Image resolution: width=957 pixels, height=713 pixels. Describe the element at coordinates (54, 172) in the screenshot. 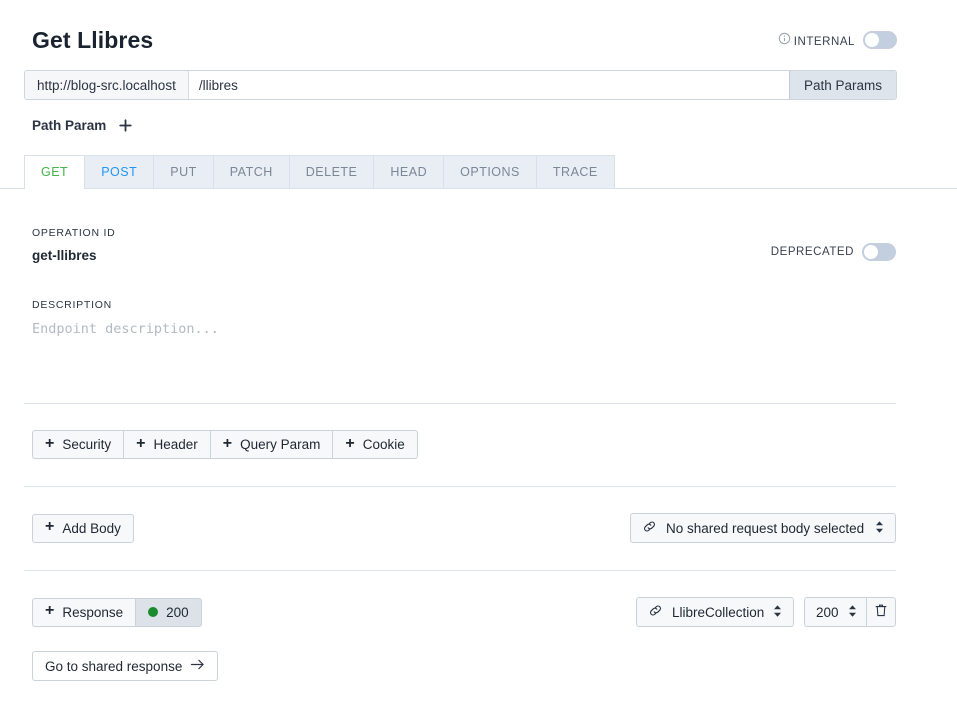

I see `tab-get: GET` at that location.